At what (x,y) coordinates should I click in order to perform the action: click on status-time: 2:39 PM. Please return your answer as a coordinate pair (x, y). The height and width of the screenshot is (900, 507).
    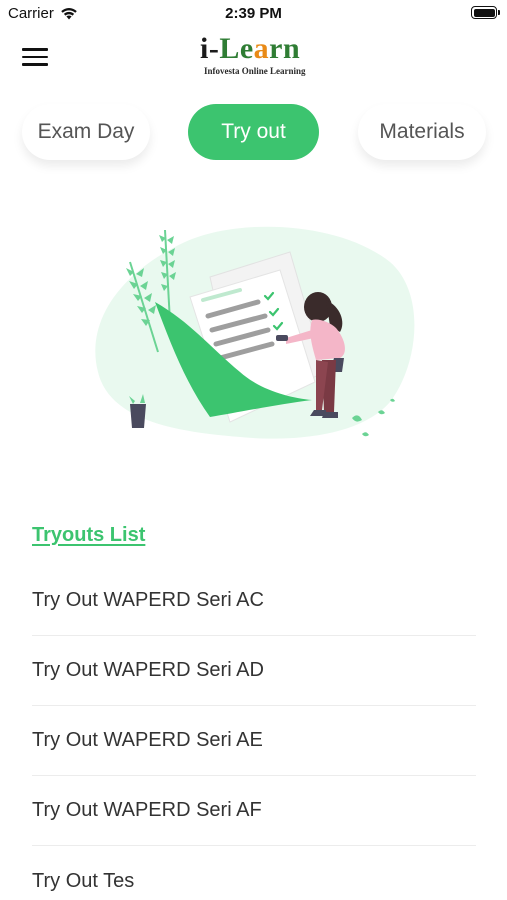
    Looking at the image, I should click on (253, 13).